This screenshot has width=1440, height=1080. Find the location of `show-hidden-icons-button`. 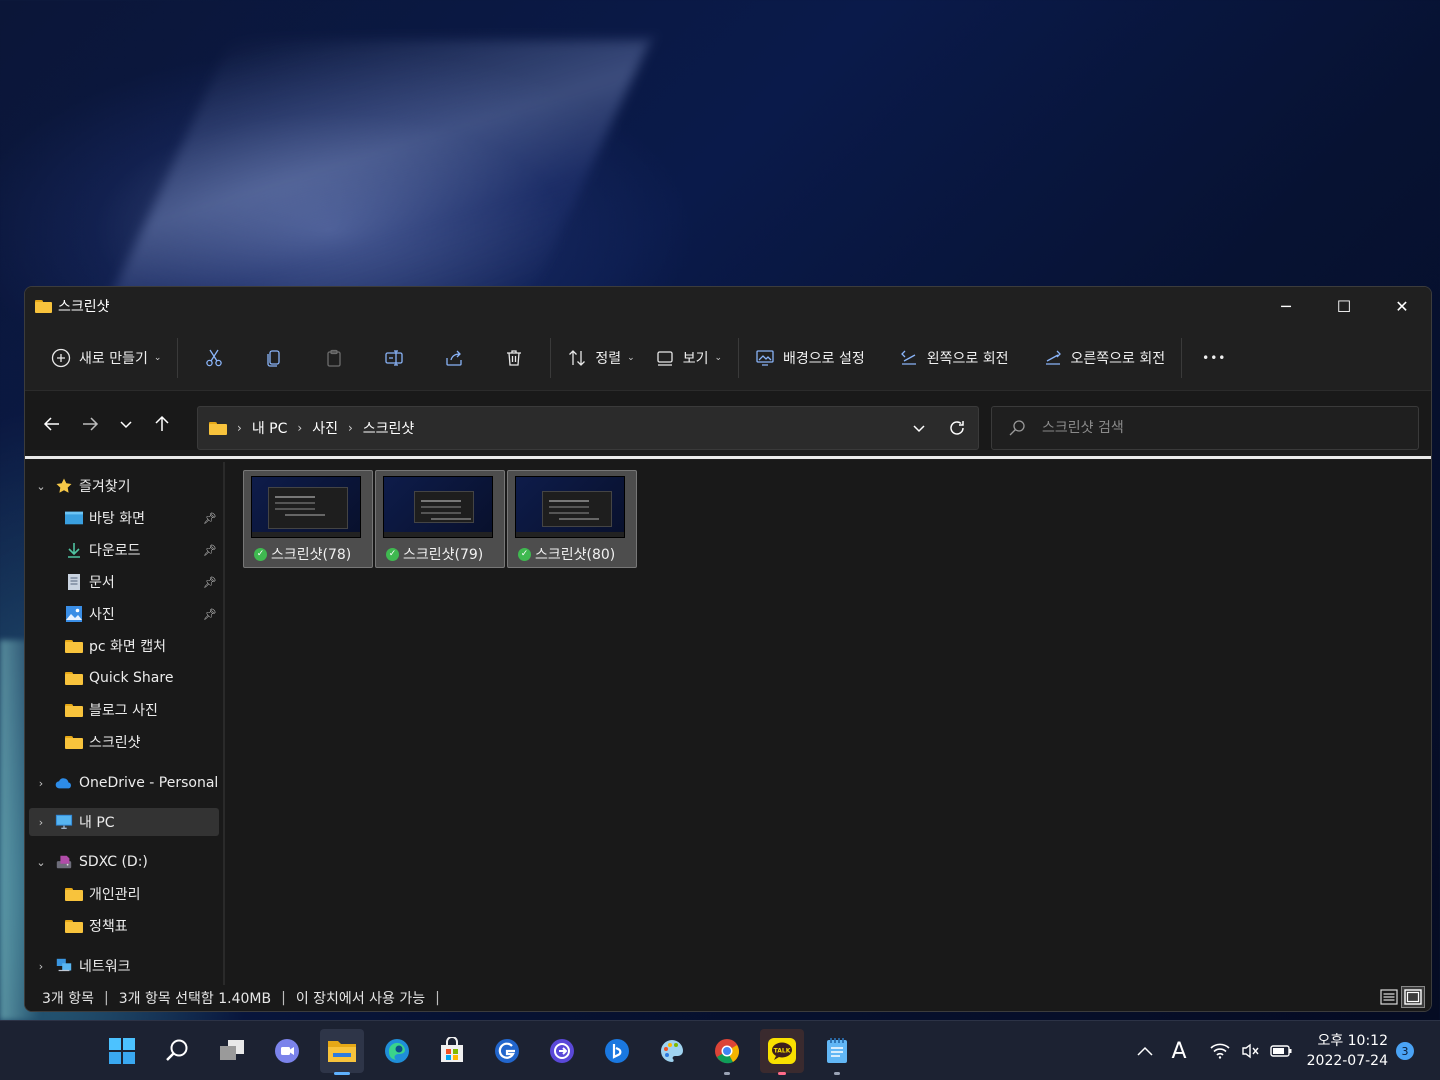

show-hidden-icons-button is located at coordinates (1145, 1051).